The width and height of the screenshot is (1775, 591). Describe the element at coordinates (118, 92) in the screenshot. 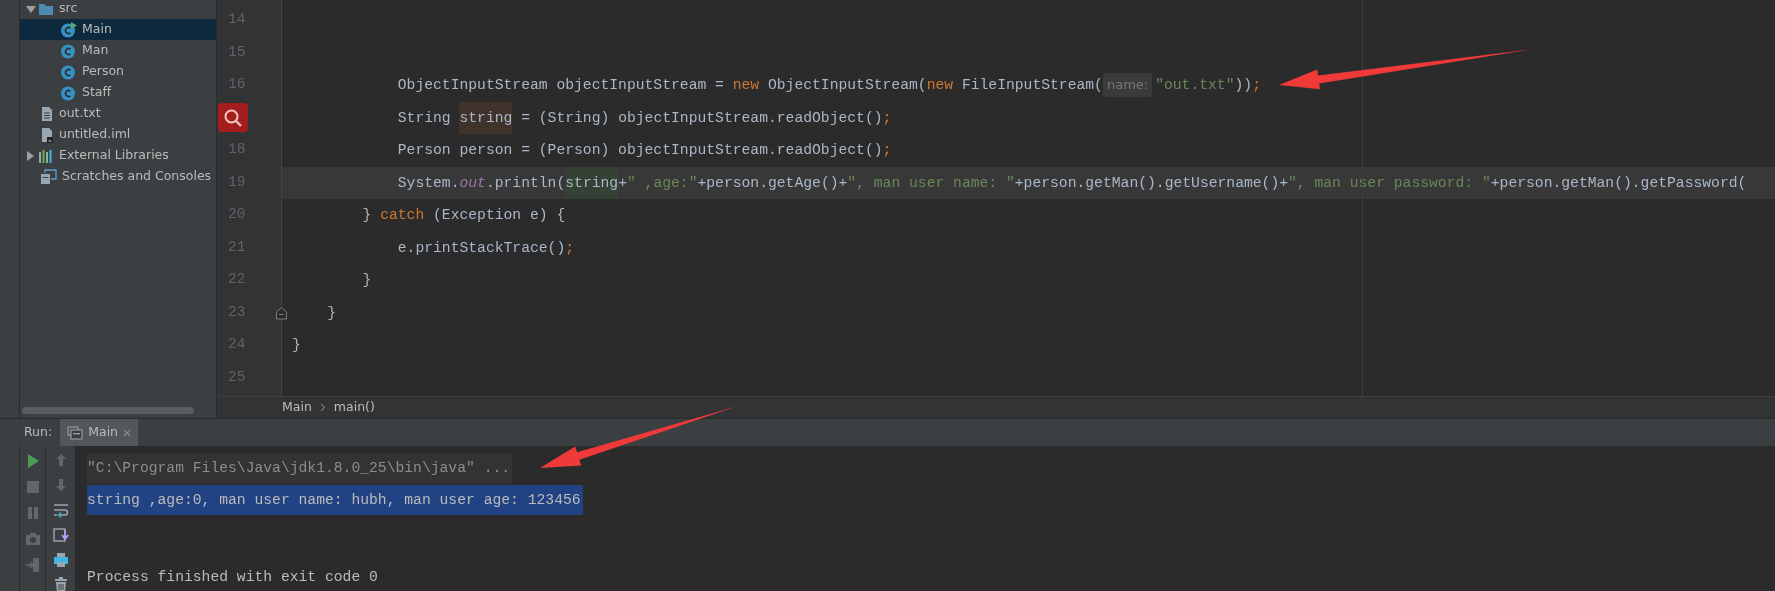

I see `tree-item: Staff` at that location.